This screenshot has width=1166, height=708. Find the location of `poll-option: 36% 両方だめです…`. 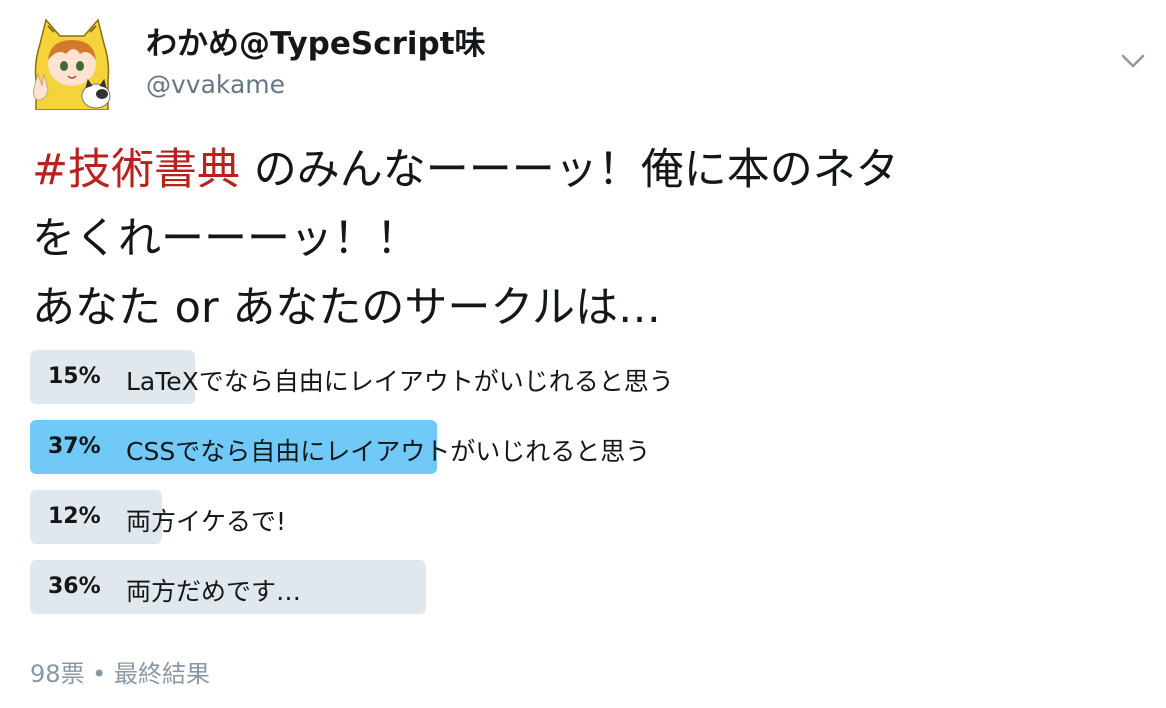

poll-option: 36% 両方だめです… is located at coordinates (580, 587).